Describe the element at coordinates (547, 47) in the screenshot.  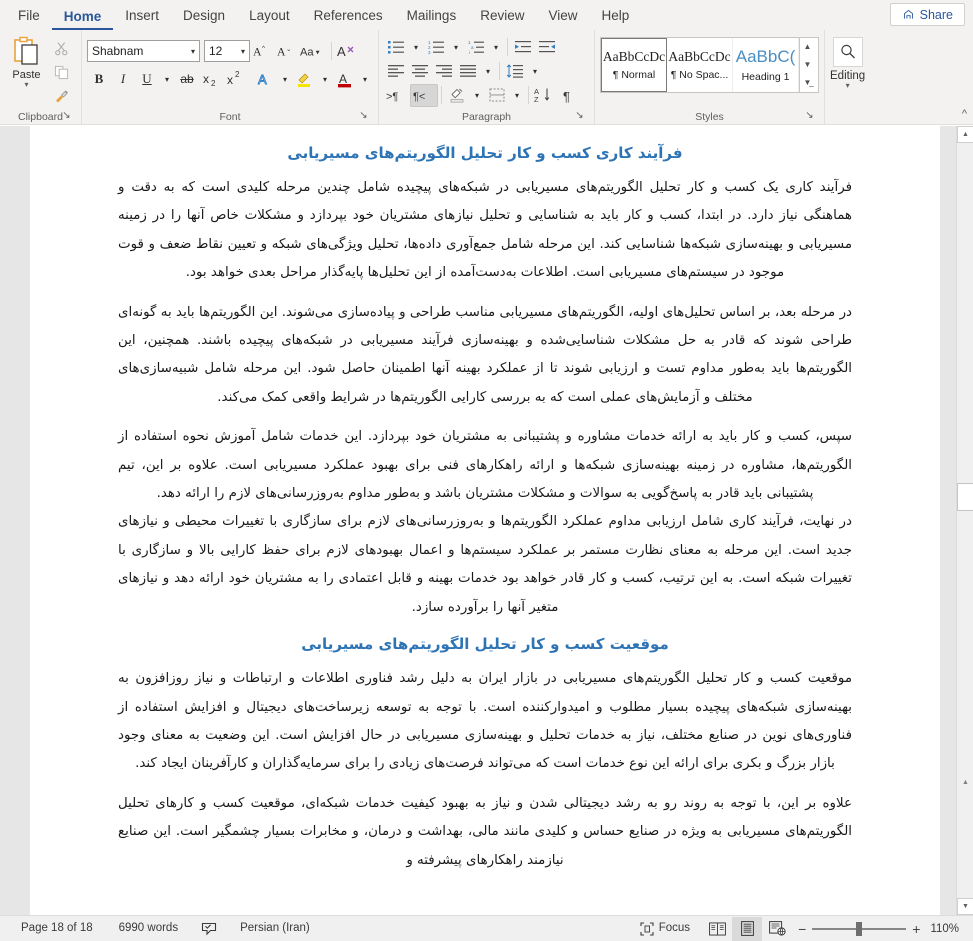
I see `increase-indent-button` at that location.